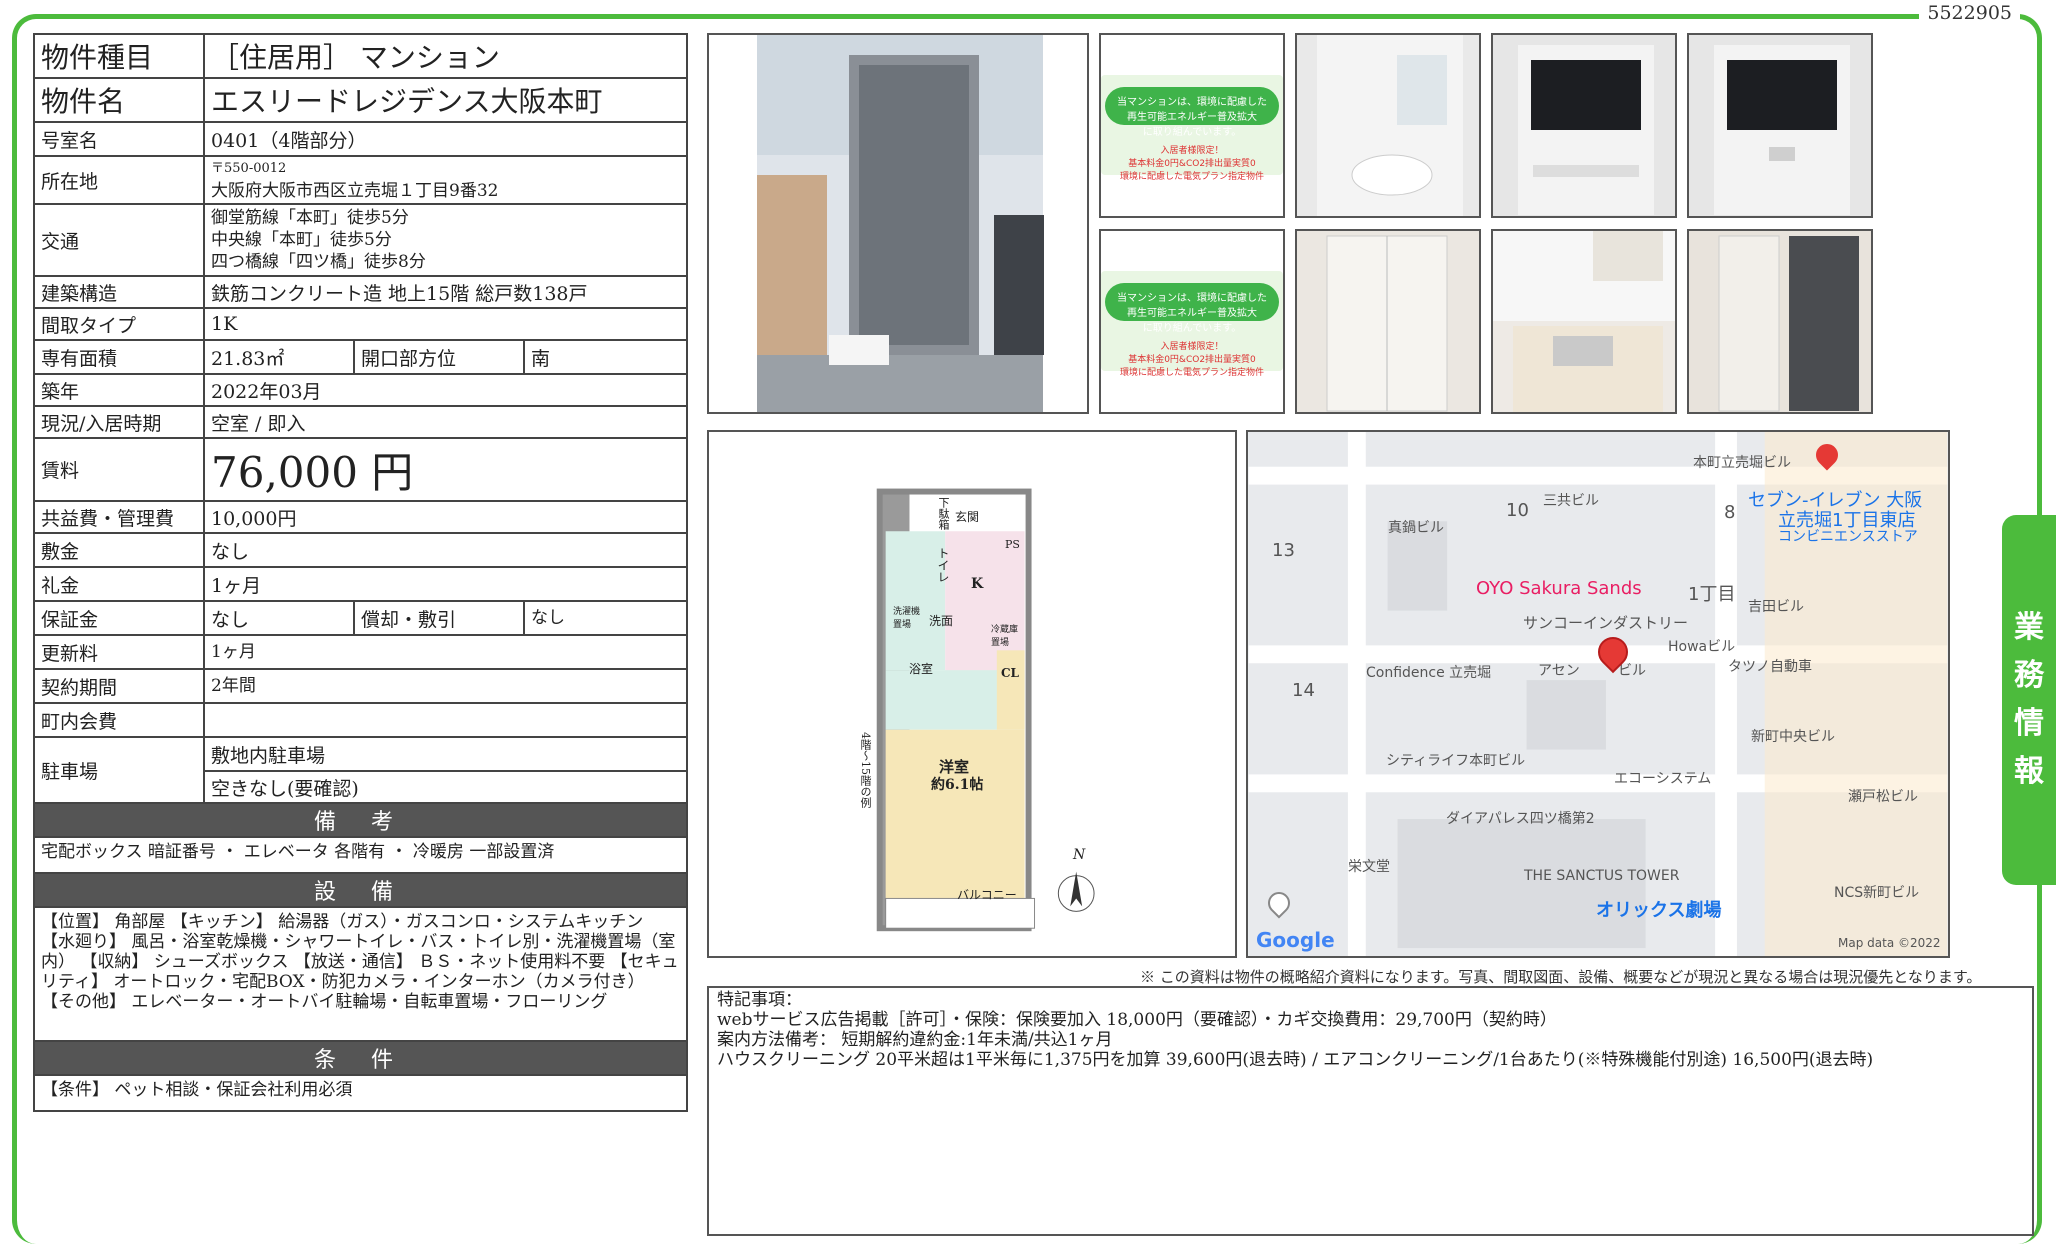  I want to click on map-label: Confidence 立売堀, so click(1429, 673).